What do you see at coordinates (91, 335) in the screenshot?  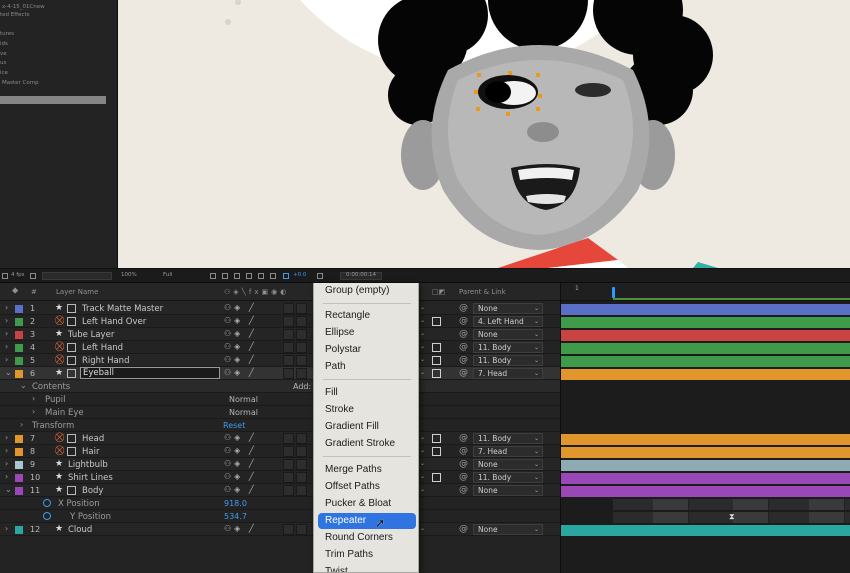 I see `layer-name: Tube Layer` at bounding box center [91, 335].